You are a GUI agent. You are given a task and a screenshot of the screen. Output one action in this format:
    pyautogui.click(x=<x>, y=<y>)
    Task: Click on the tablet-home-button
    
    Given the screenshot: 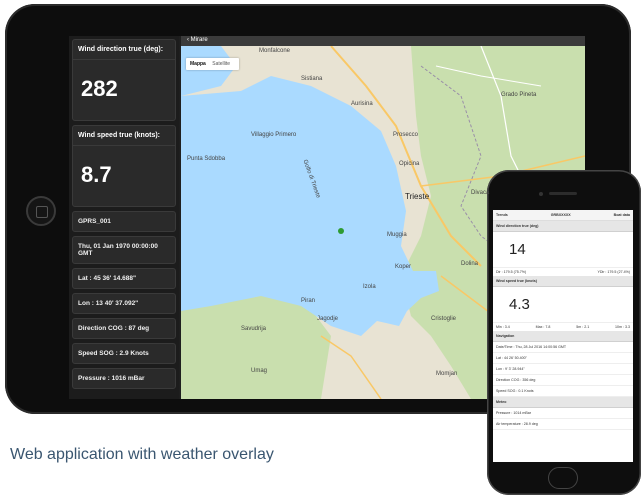 What is the action you would take?
    pyautogui.click(x=41, y=211)
    